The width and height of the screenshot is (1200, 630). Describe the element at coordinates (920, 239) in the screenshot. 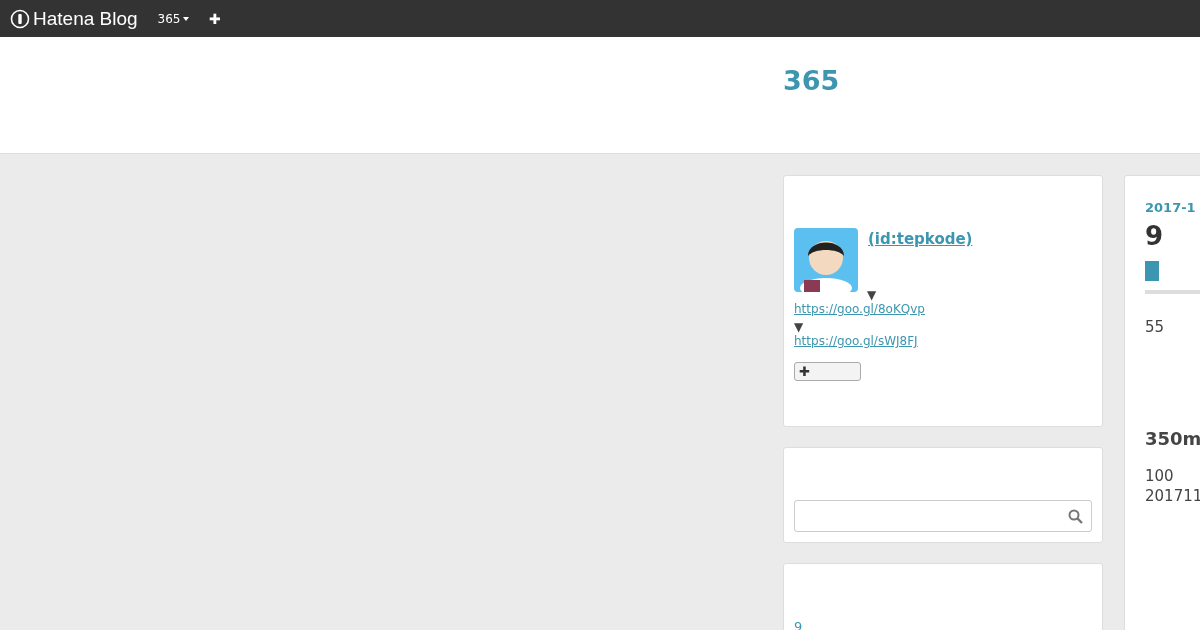

I see `user-id-link: (id:tepkode)` at that location.